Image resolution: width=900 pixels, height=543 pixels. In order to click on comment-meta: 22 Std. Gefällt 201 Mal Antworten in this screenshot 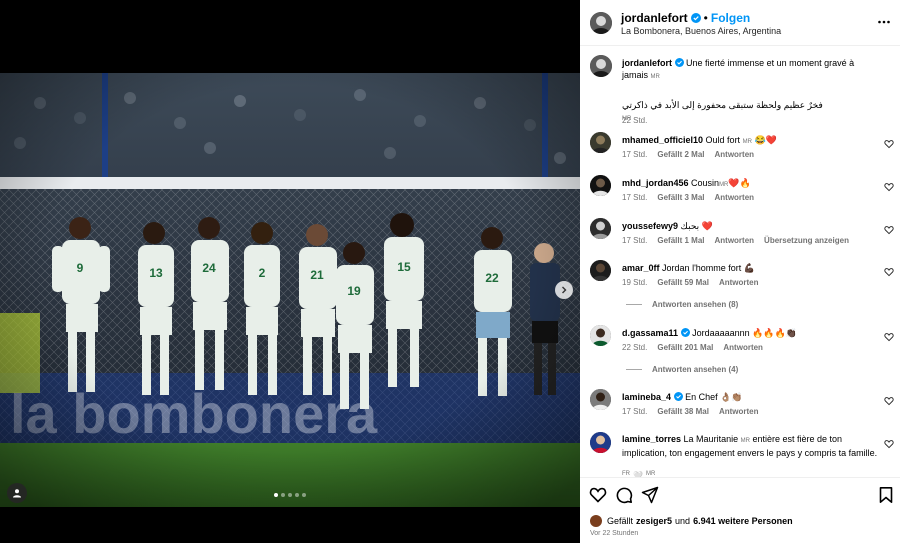, I will do `click(692, 347)`.